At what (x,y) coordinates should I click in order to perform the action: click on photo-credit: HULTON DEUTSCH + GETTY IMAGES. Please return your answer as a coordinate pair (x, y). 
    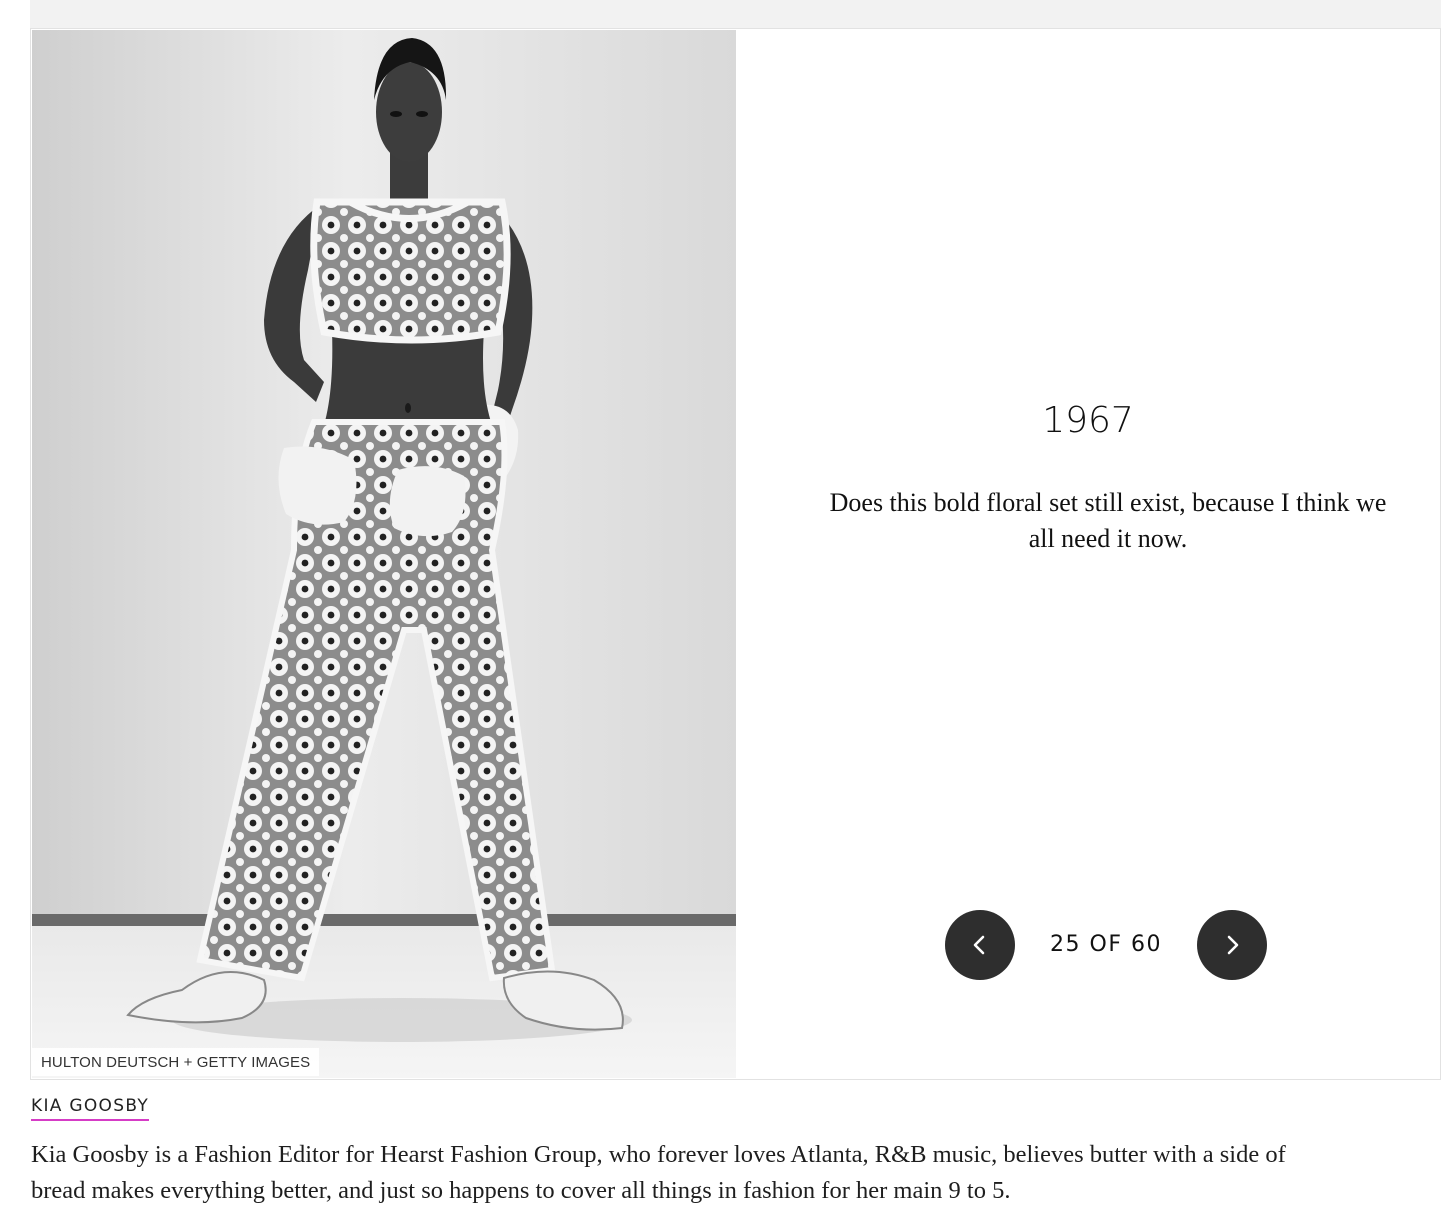
    Looking at the image, I should click on (176, 1062).